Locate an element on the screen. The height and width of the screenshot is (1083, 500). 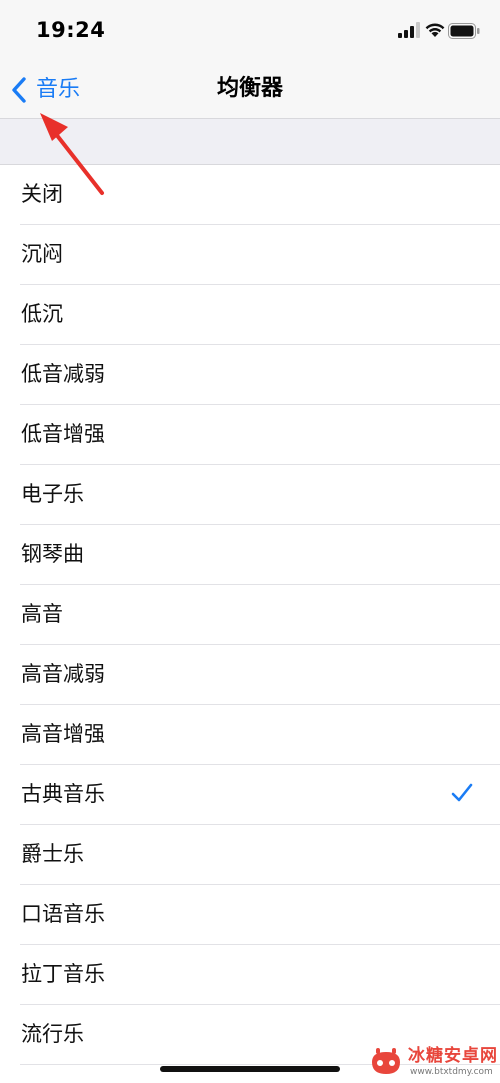
watermark-logo-icon is located at coordinates (386, 1061).